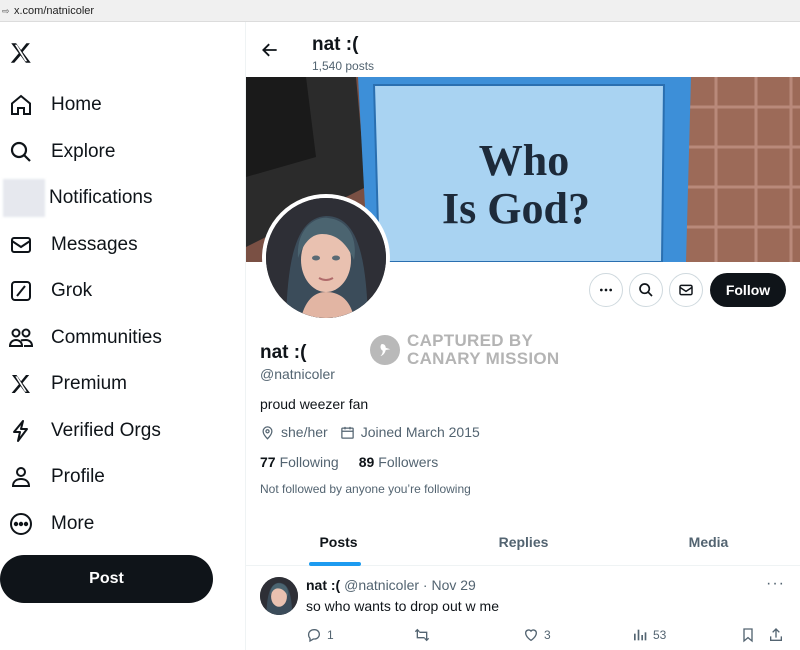  Describe the element at coordinates (279, 596) in the screenshot. I see `tweet-avatar` at that location.